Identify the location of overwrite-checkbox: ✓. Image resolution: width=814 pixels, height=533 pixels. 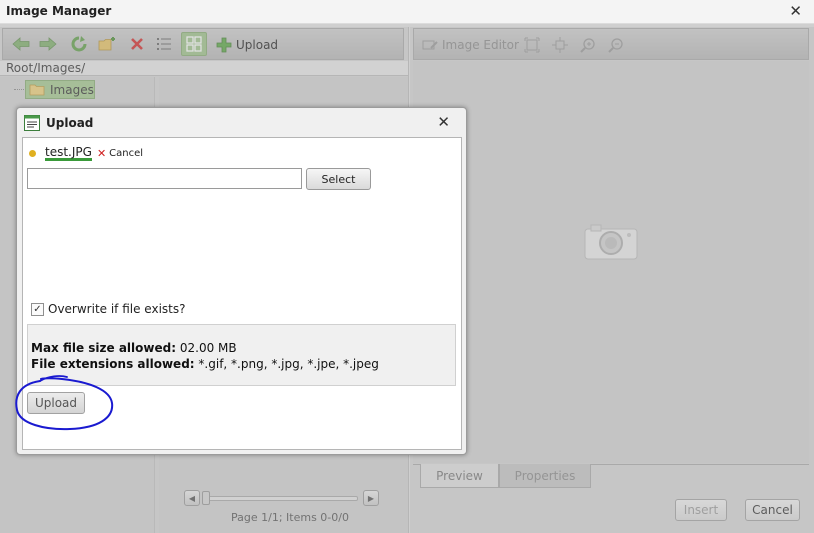
(37, 309).